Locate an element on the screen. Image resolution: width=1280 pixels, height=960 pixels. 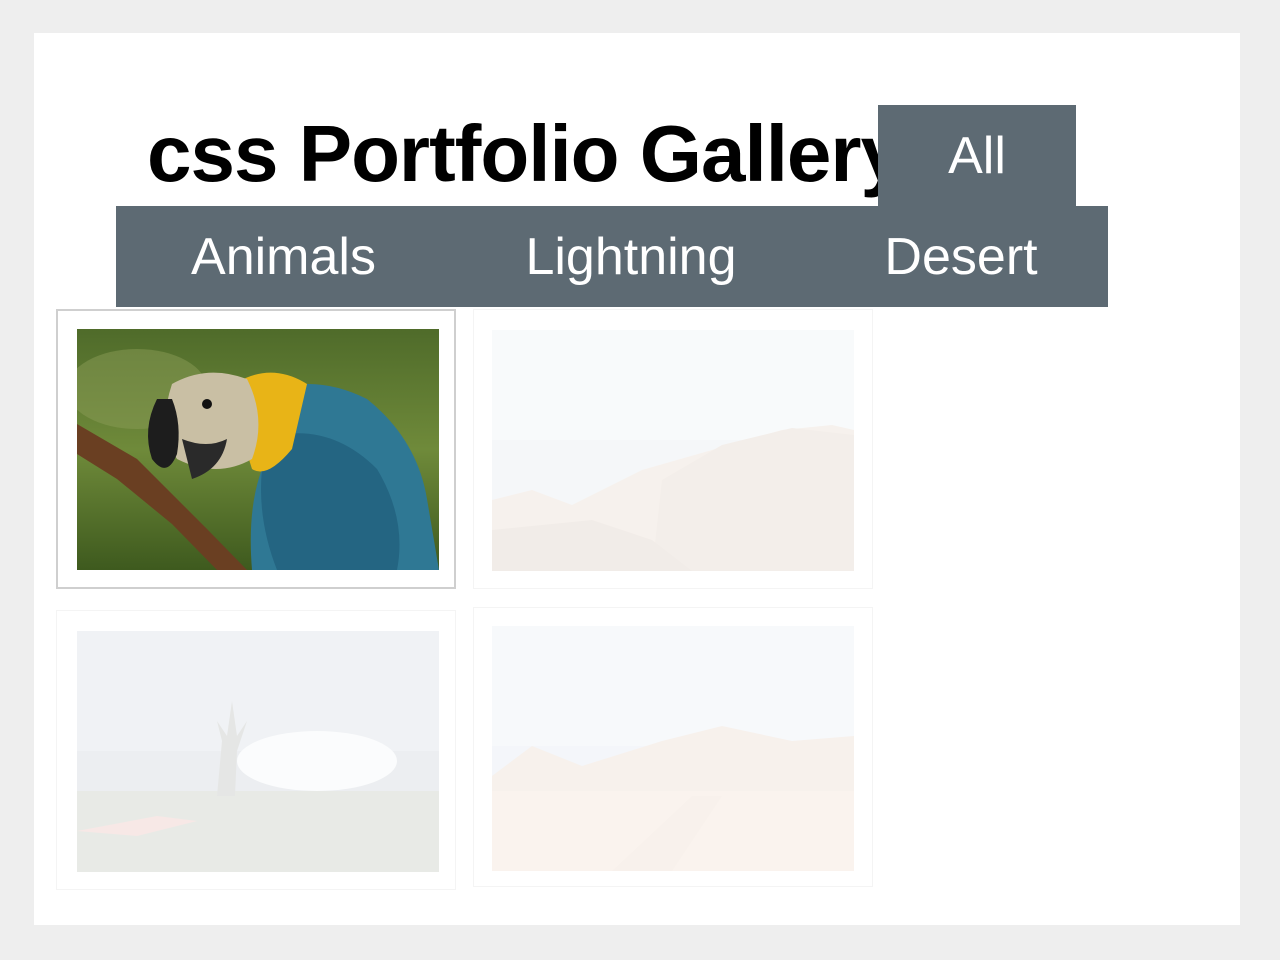
page-title: css Portfolio Gallery is located at coordinates (526, 153).